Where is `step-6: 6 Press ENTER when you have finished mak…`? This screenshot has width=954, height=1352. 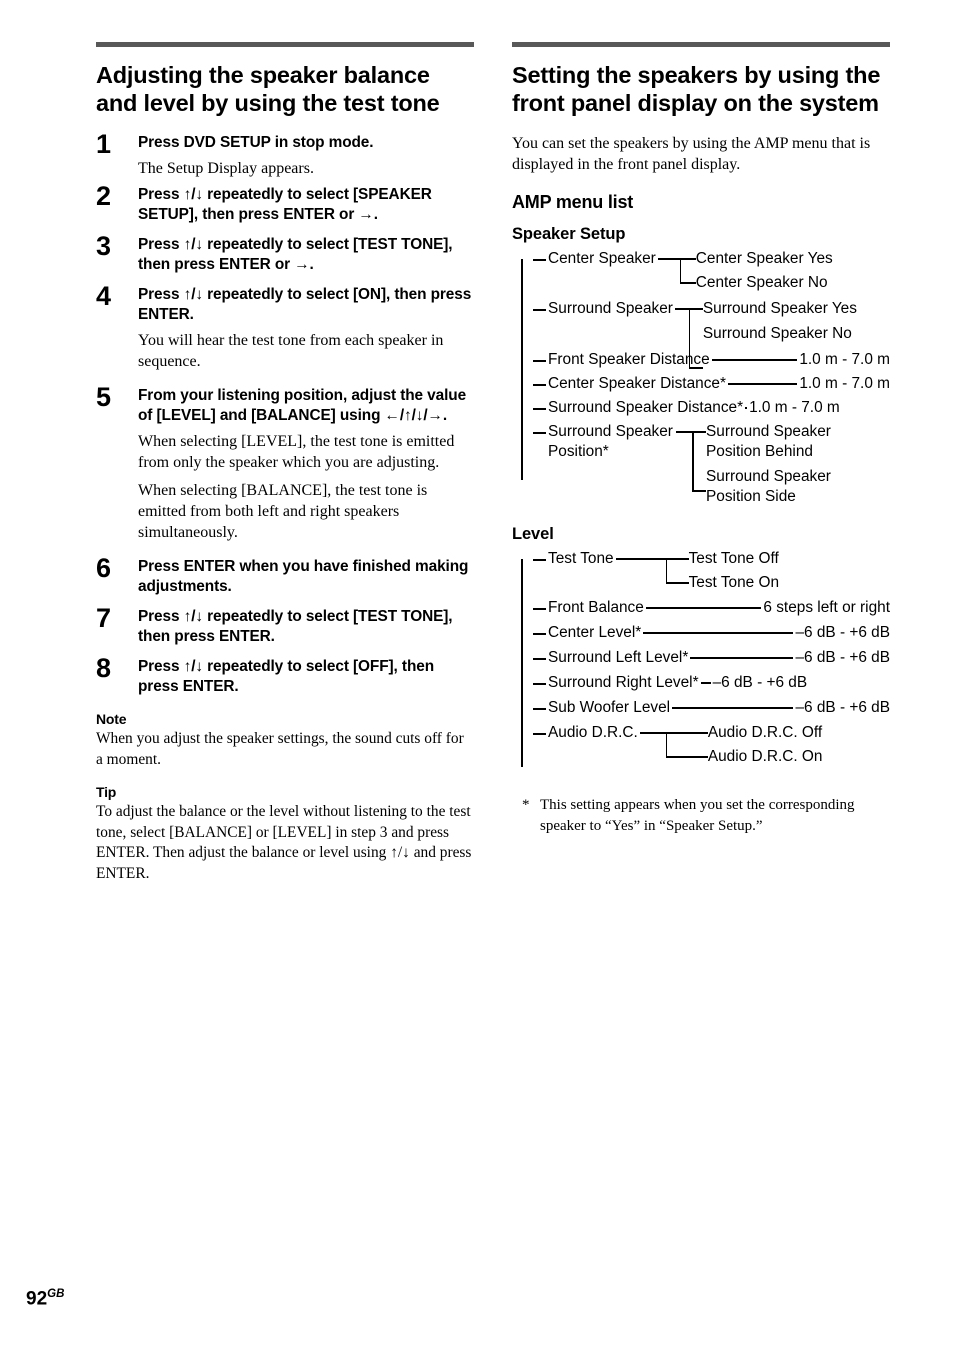
step-6: 6 Press ENTER when you have finished mak… is located at coordinates (285, 575).